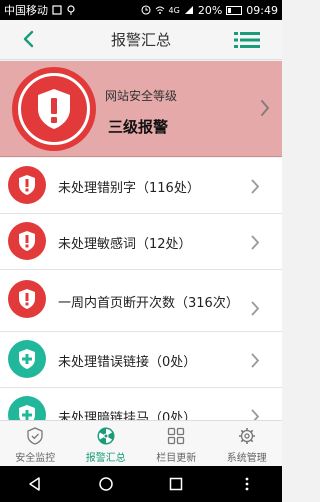 This screenshot has width=320, height=502. I want to click on system-nav-bar, so click(141, 484).